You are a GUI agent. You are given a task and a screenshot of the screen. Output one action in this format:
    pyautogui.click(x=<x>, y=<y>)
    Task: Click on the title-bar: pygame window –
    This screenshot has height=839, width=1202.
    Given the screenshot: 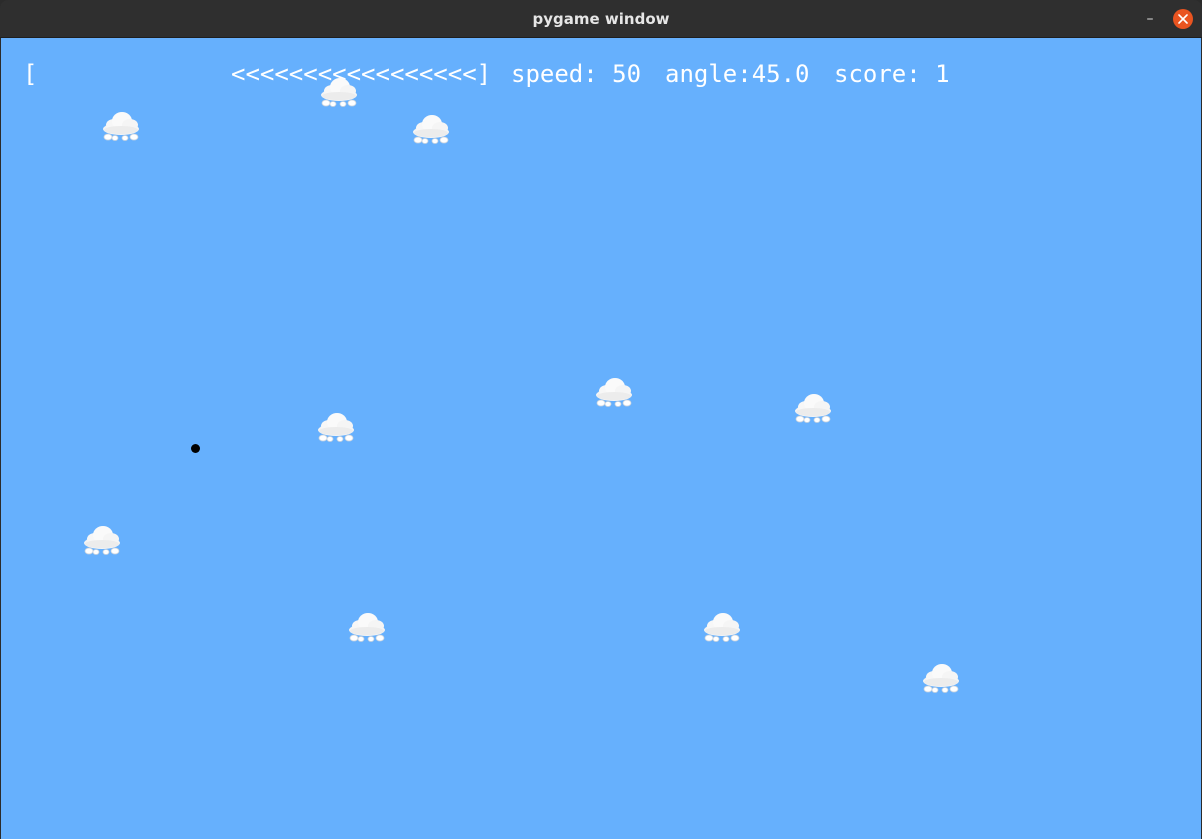 What is the action you would take?
    pyautogui.click(x=601, y=19)
    